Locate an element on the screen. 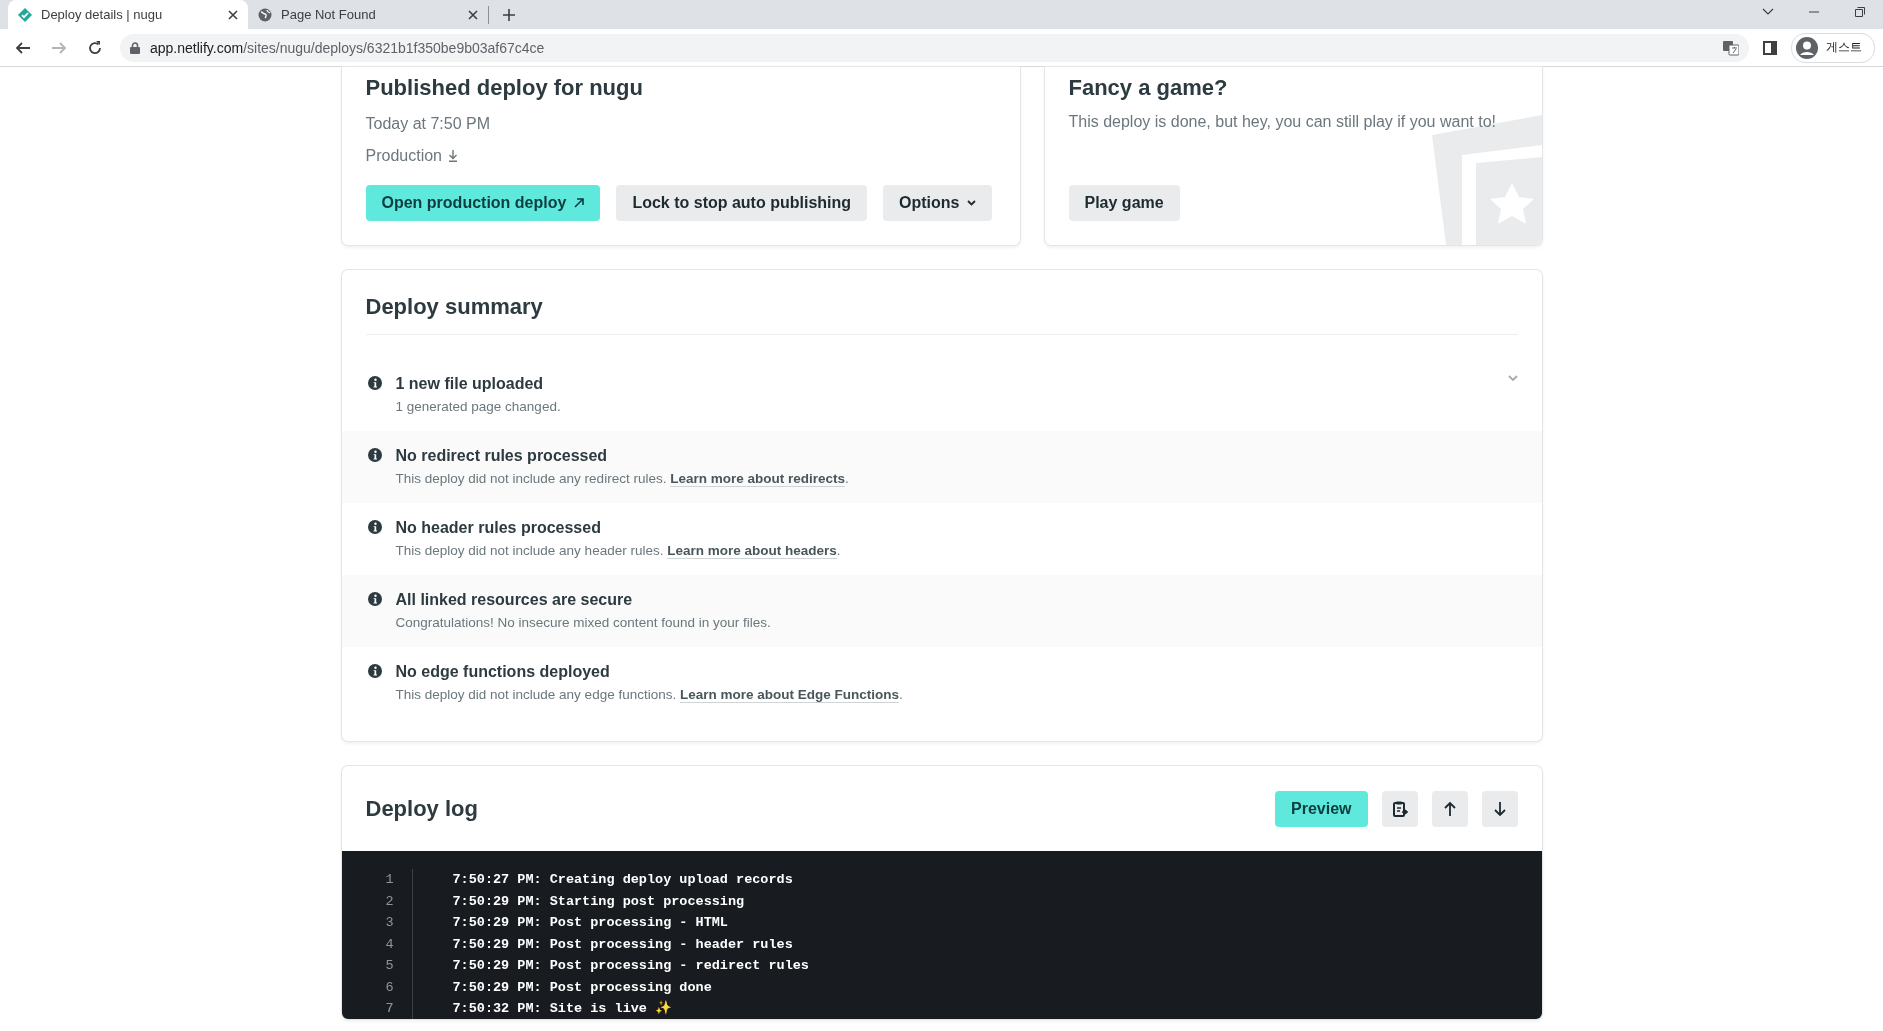  scroll-top-button is located at coordinates (1449, 808).